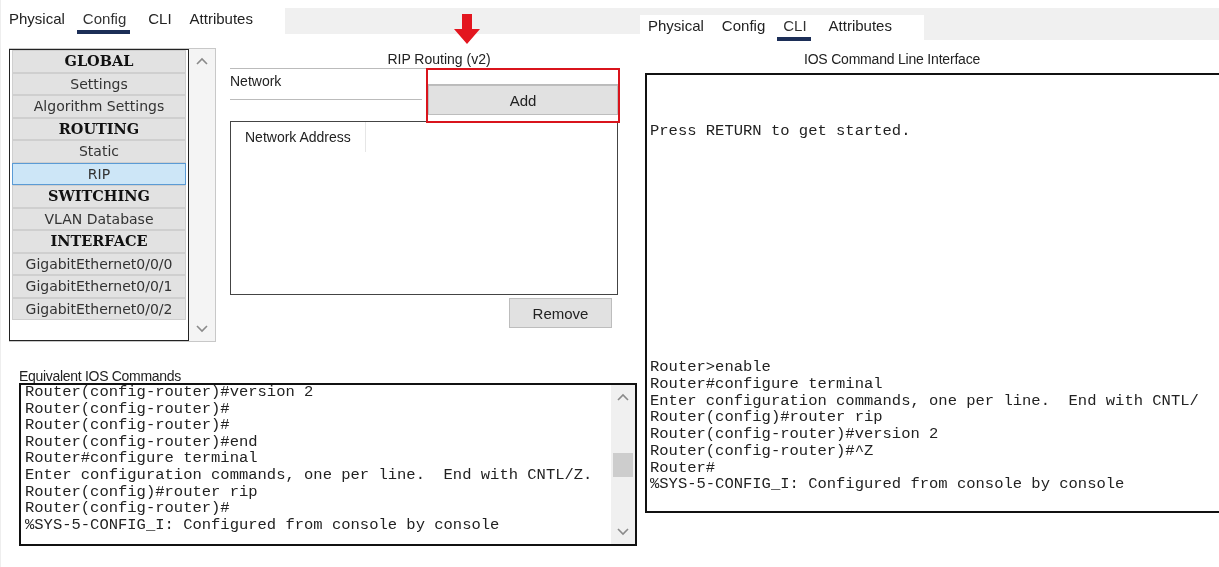 This screenshot has height=567, width=1219. What do you see at coordinates (560, 313) in the screenshot?
I see `remove-button: Remove` at bounding box center [560, 313].